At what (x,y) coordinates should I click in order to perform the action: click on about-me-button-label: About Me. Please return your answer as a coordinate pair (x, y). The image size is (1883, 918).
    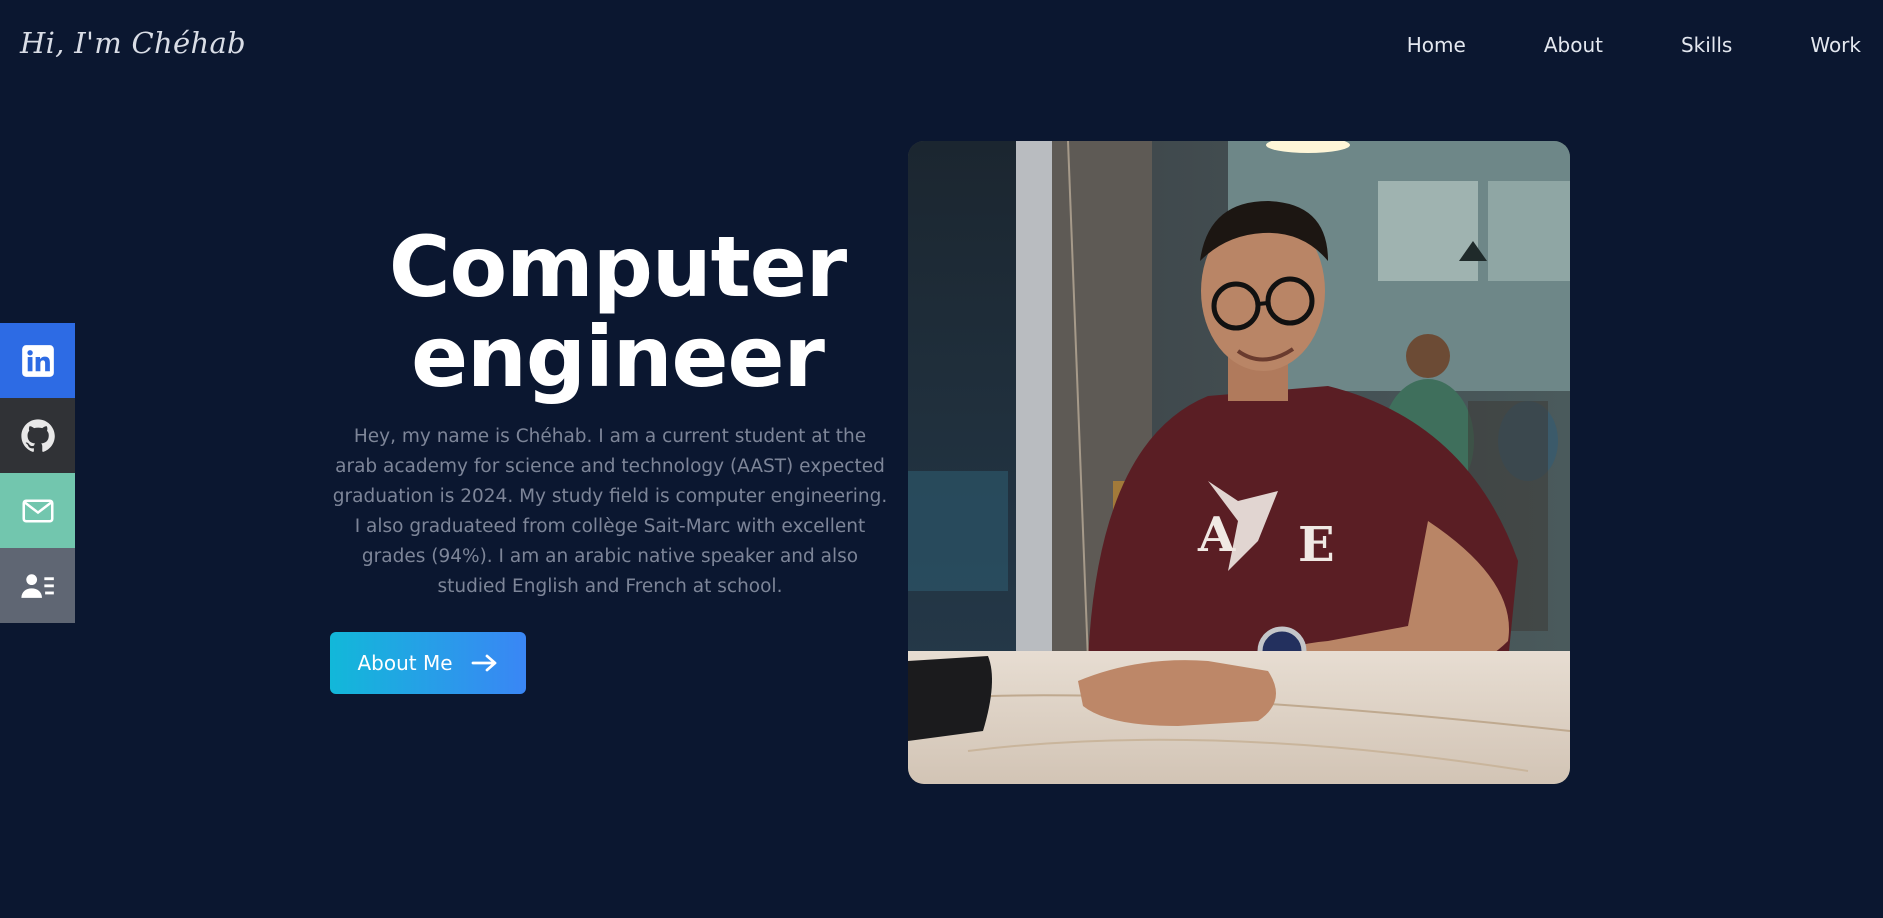
    Looking at the image, I should click on (405, 663).